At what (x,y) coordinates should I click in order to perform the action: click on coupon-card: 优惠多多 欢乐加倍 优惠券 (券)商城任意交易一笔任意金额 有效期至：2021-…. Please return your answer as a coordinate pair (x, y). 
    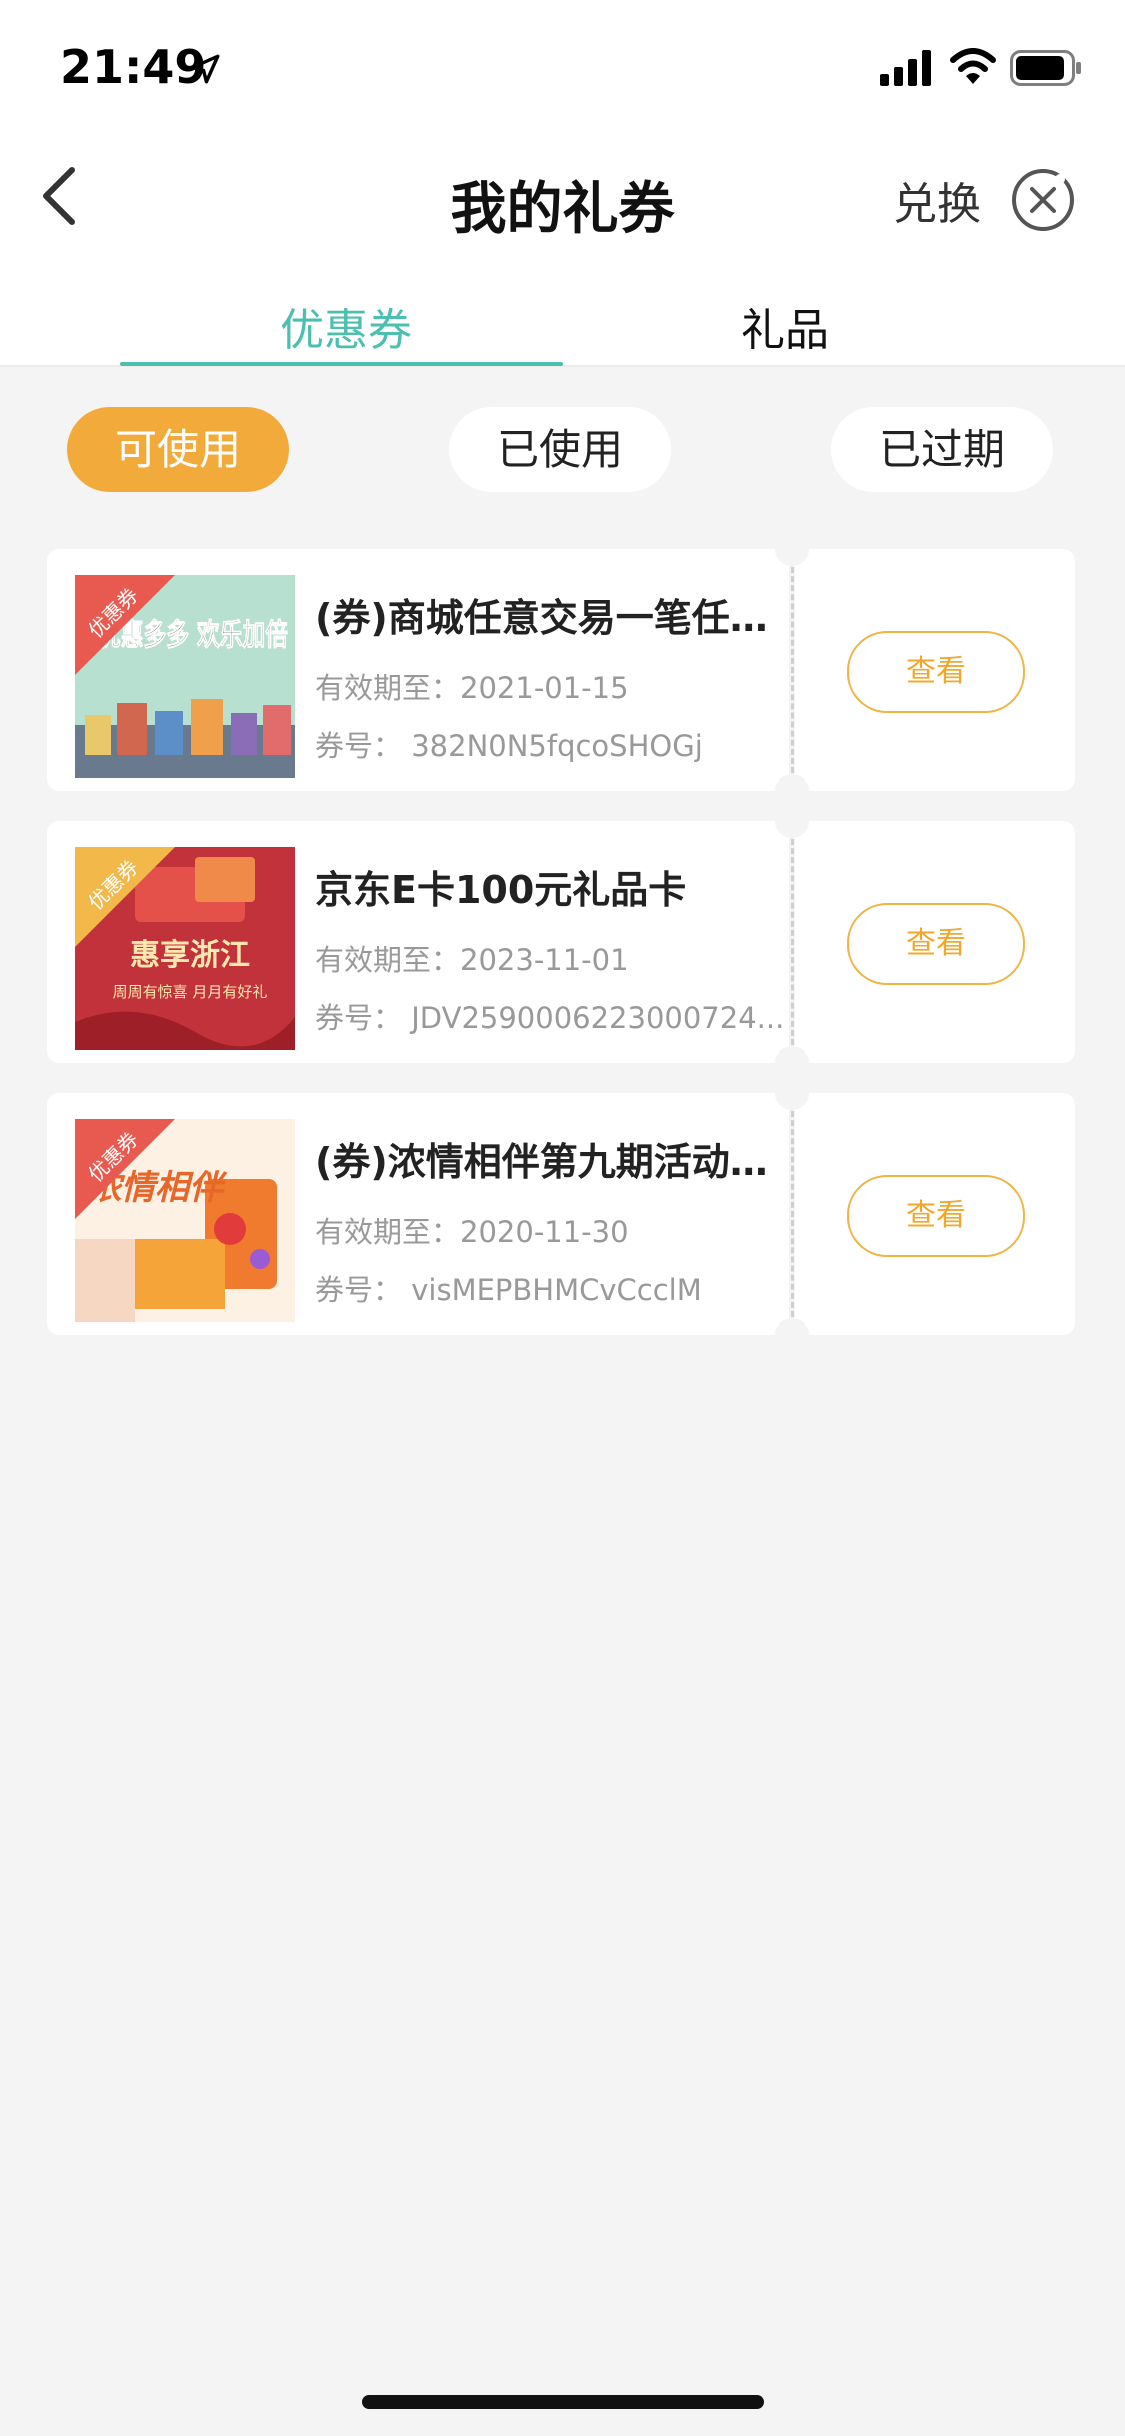
    Looking at the image, I should click on (561, 670).